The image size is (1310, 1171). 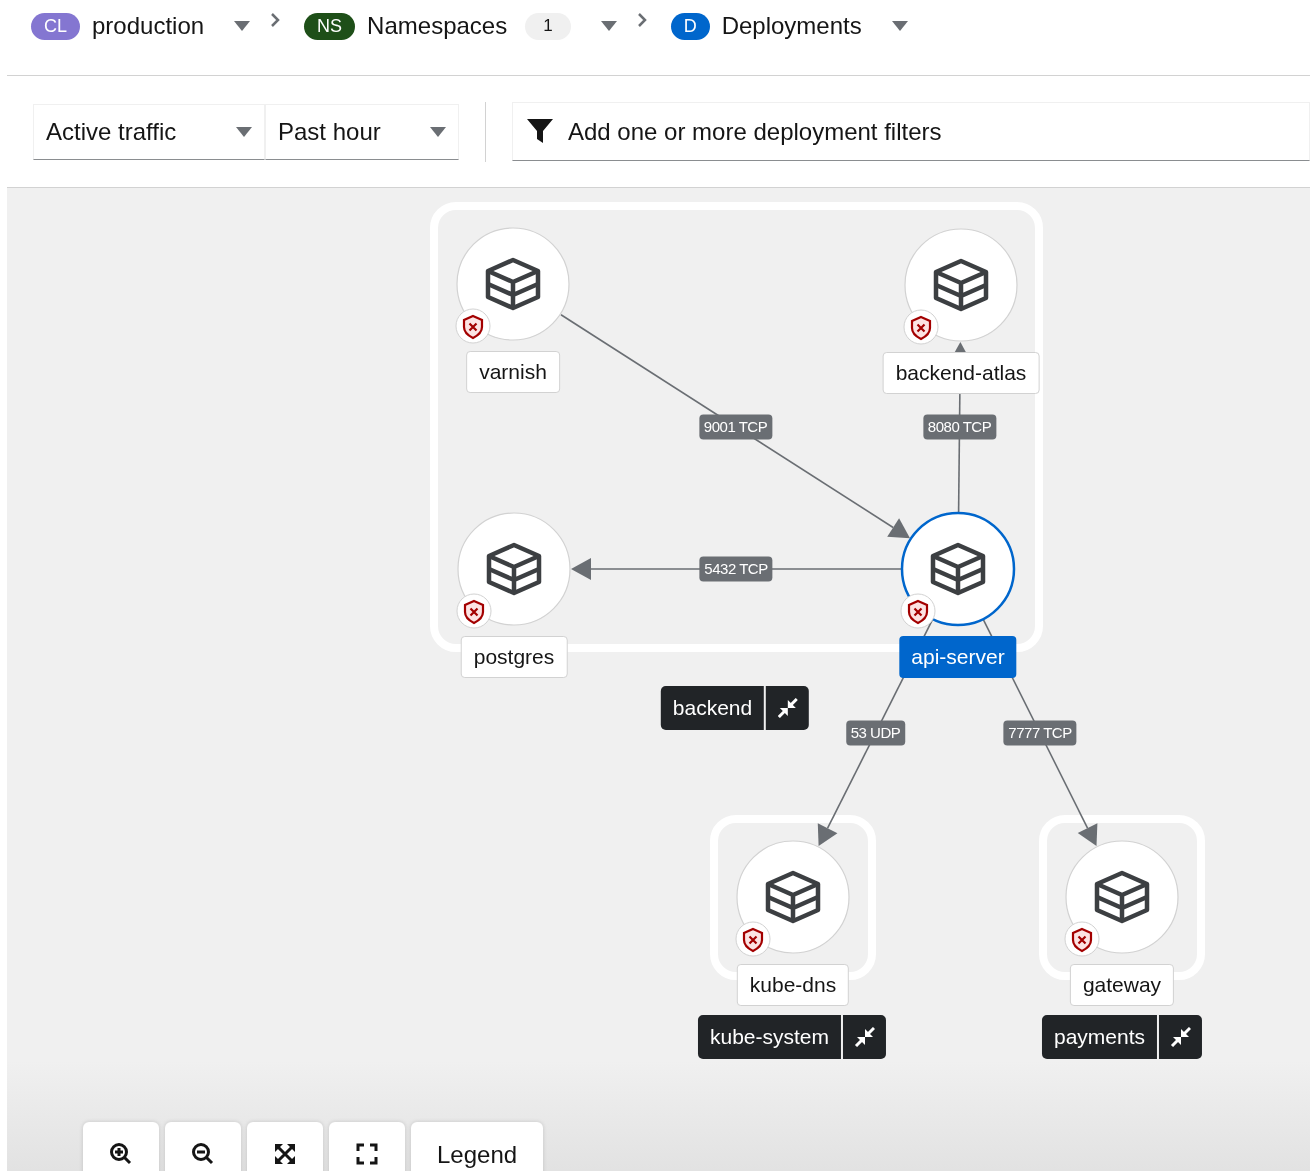 What do you see at coordinates (959, 427) in the screenshot?
I see `edge-label: 8080 TCP` at bounding box center [959, 427].